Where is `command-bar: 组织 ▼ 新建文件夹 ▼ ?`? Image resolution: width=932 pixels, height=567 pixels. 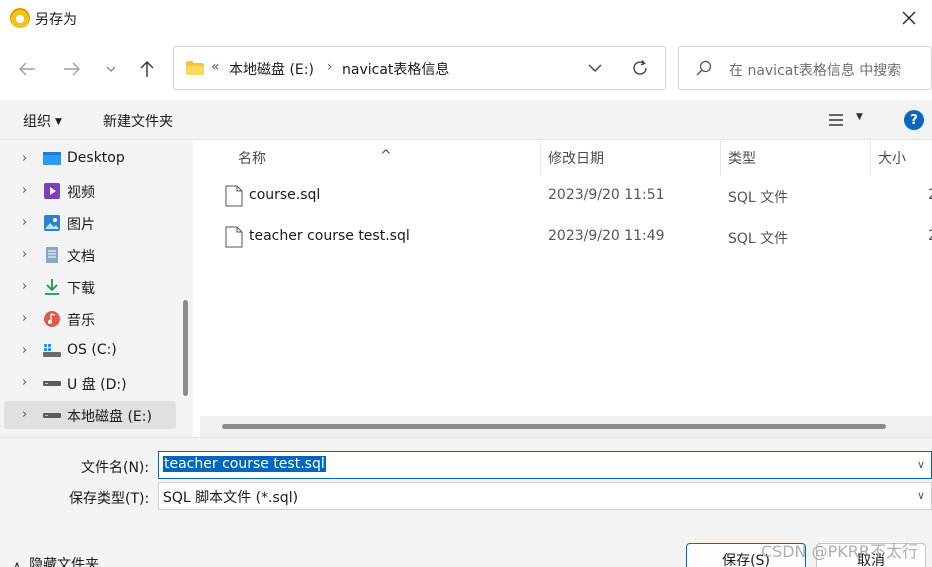
command-bar: 组织 ▼ 新建文件夹 ▼ ? is located at coordinates (466, 120).